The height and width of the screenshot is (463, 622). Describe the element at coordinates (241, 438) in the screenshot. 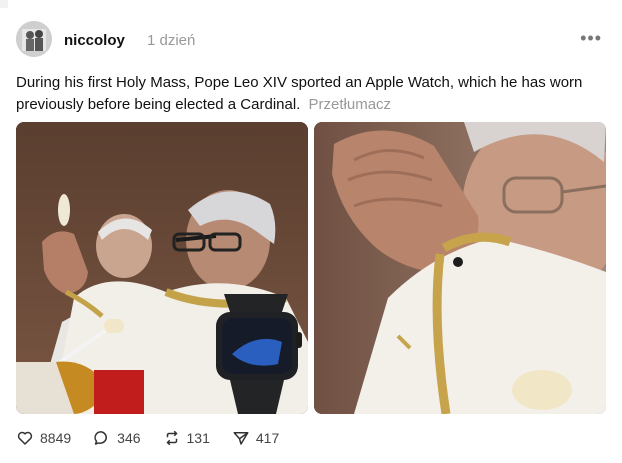

I see `send-icon` at that location.